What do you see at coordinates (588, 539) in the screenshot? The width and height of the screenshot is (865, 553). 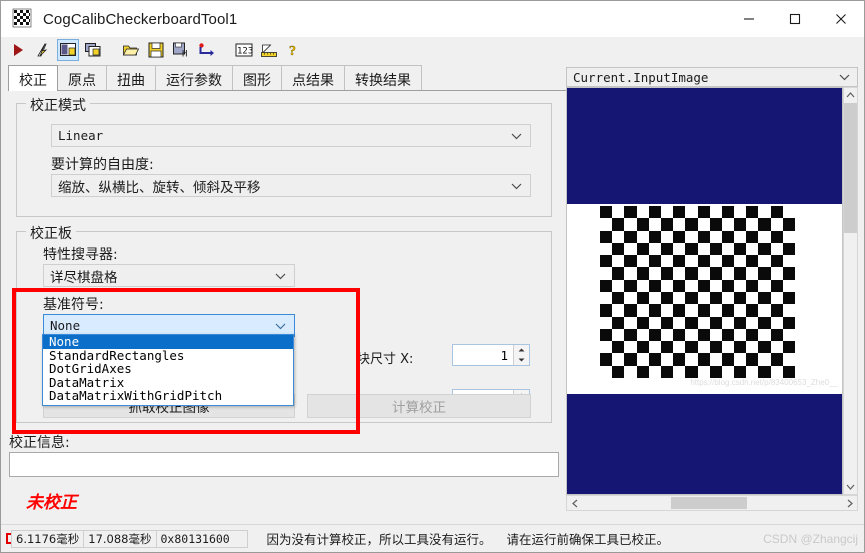 I see `status-message-secondary: 请在运行前确保工具已校正。` at bounding box center [588, 539].